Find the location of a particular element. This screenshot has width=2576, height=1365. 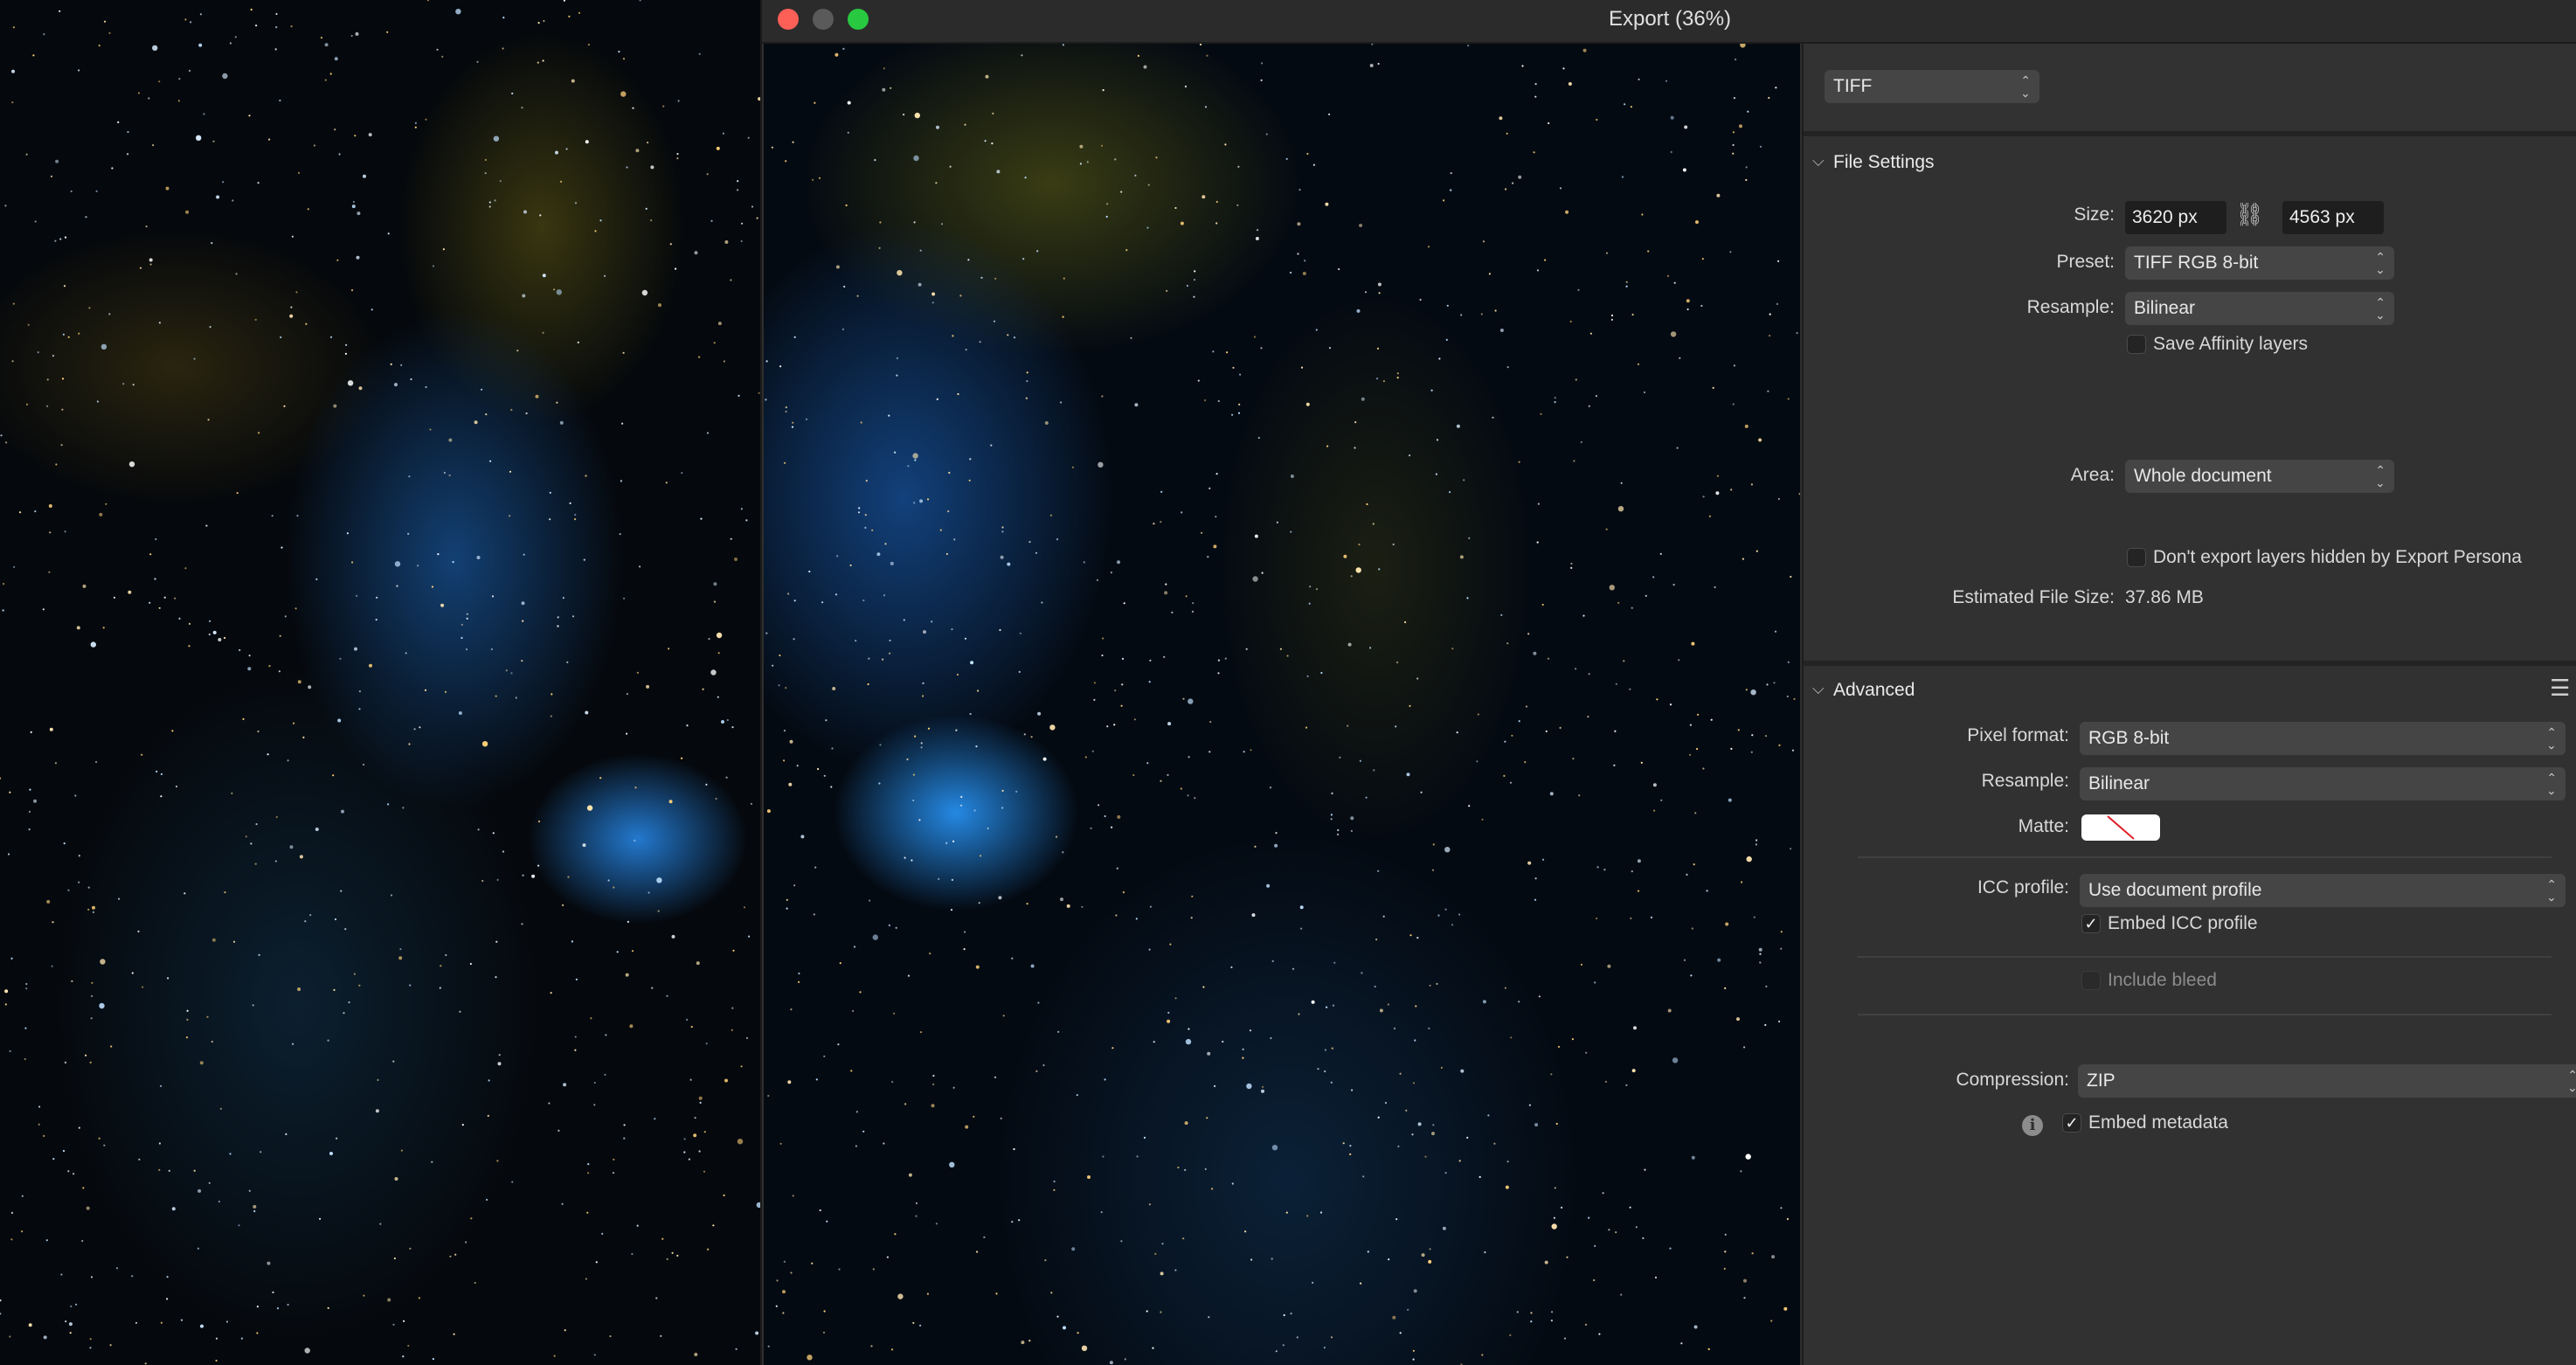

width-field: 3620 px is located at coordinates (2175, 217).